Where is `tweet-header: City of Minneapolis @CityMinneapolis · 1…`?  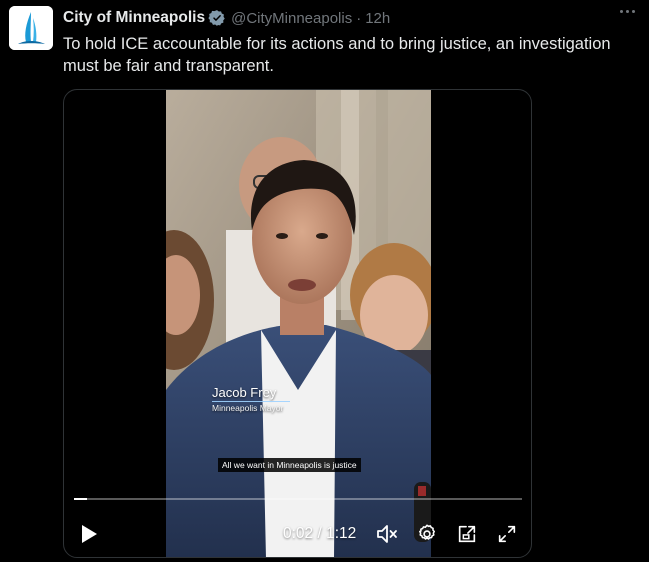 tweet-header: City of Minneapolis @CityMinneapolis · 1… is located at coordinates (352, 18).